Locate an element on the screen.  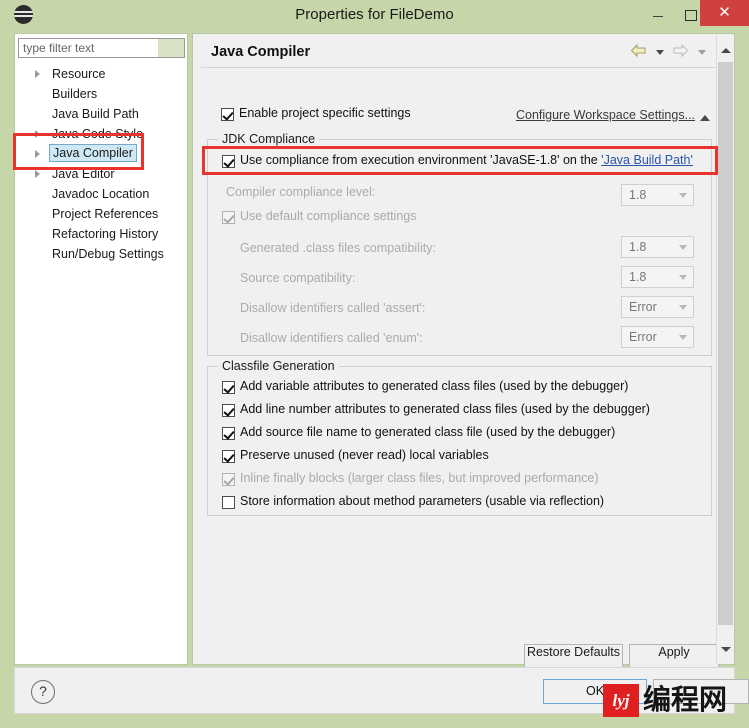
compiler-compliance-level-value: 1.8 is located at coordinates (638, 195).